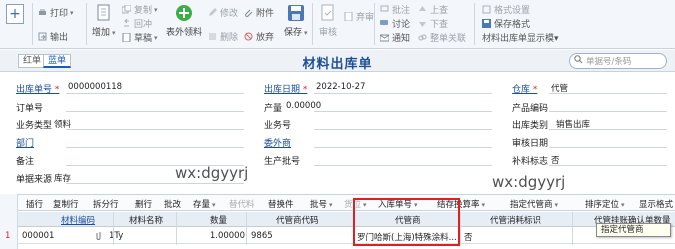 The height and width of the screenshot is (249, 675). What do you see at coordinates (184, 20) in the screenshot?
I see `form-select-button: 表外领料` at bounding box center [184, 20].